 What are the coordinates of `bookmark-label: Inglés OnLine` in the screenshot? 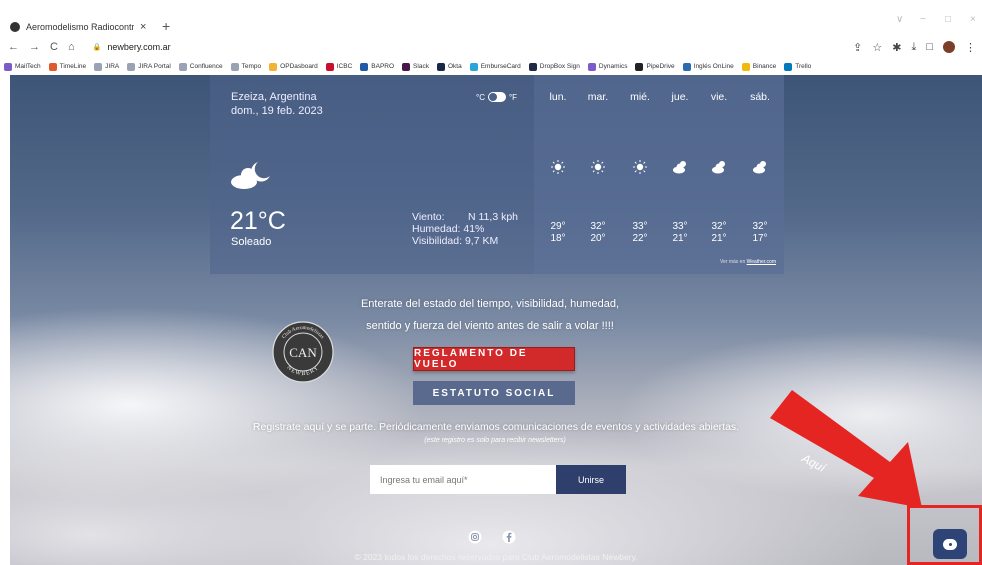 It's located at (713, 66).